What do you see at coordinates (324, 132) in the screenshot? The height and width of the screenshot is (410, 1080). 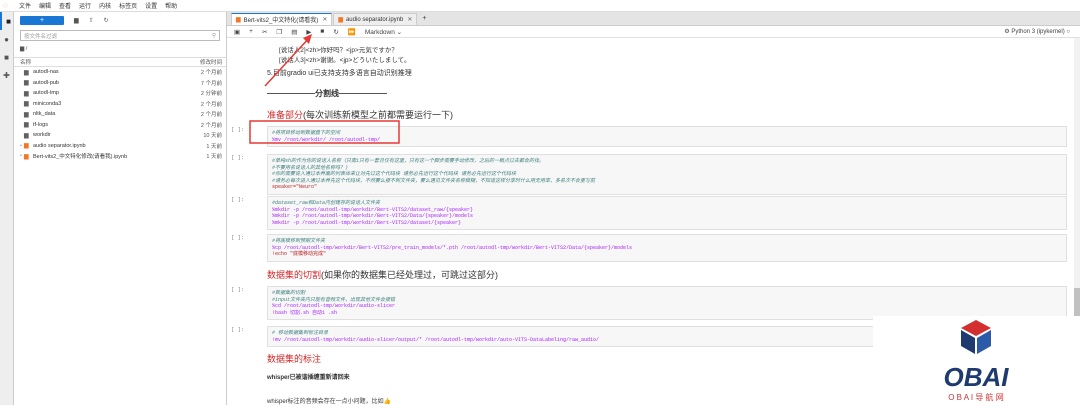 I see `annotation-box` at bounding box center [324, 132].